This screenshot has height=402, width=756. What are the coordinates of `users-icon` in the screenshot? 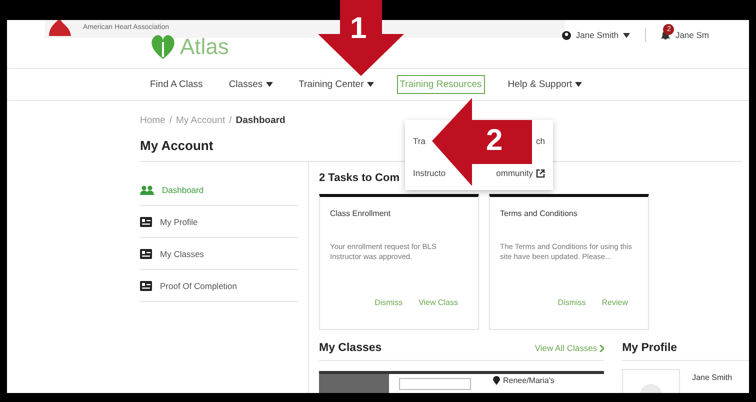 It's located at (147, 189).